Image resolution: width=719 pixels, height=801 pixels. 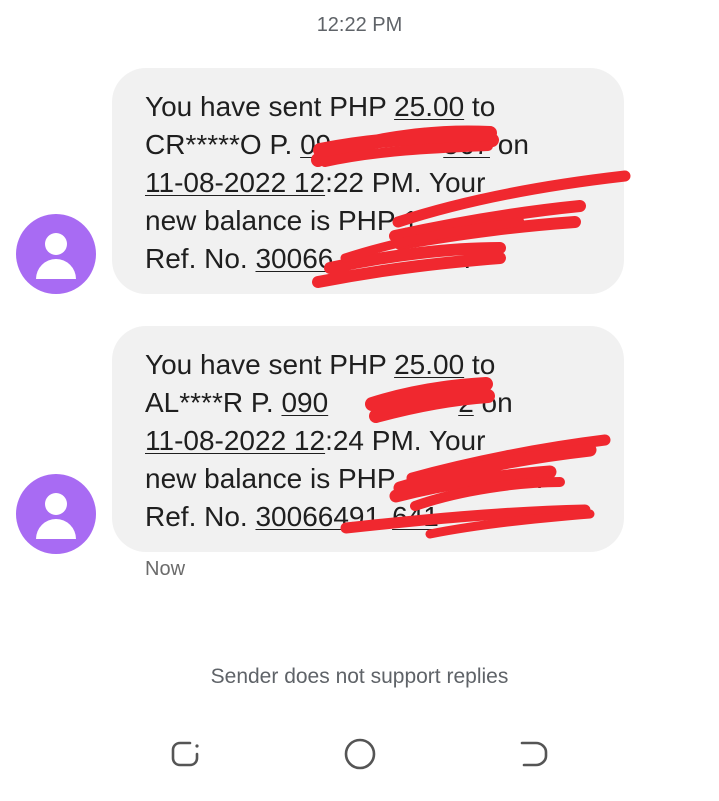 What do you see at coordinates (377, 402) in the screenshot?
I see `phone-number-link: 090 2` at bounding box center [377, 402].